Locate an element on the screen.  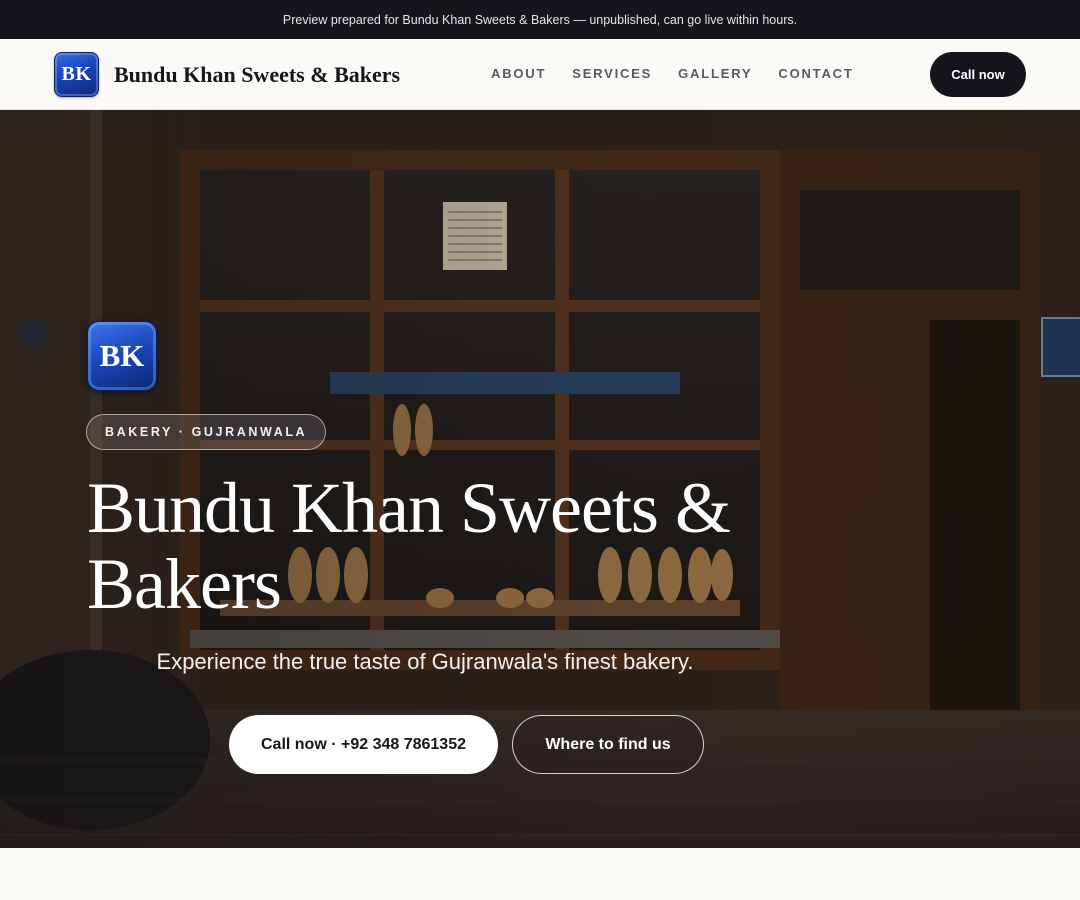
nav-link-contact: CONTACT is located at coordinates (815, 73).